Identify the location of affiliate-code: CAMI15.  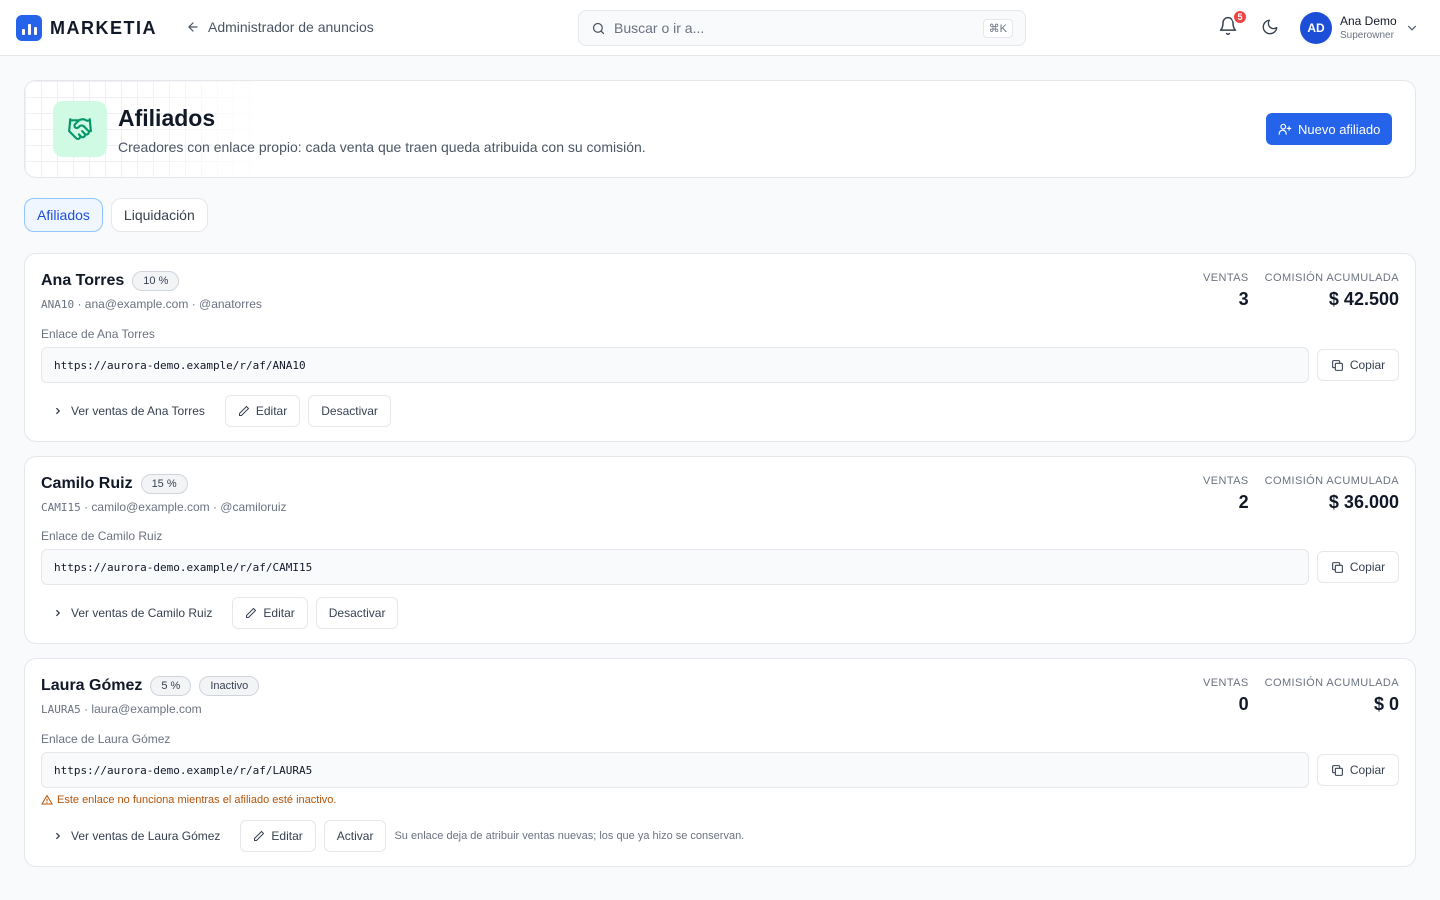
(61, 507).